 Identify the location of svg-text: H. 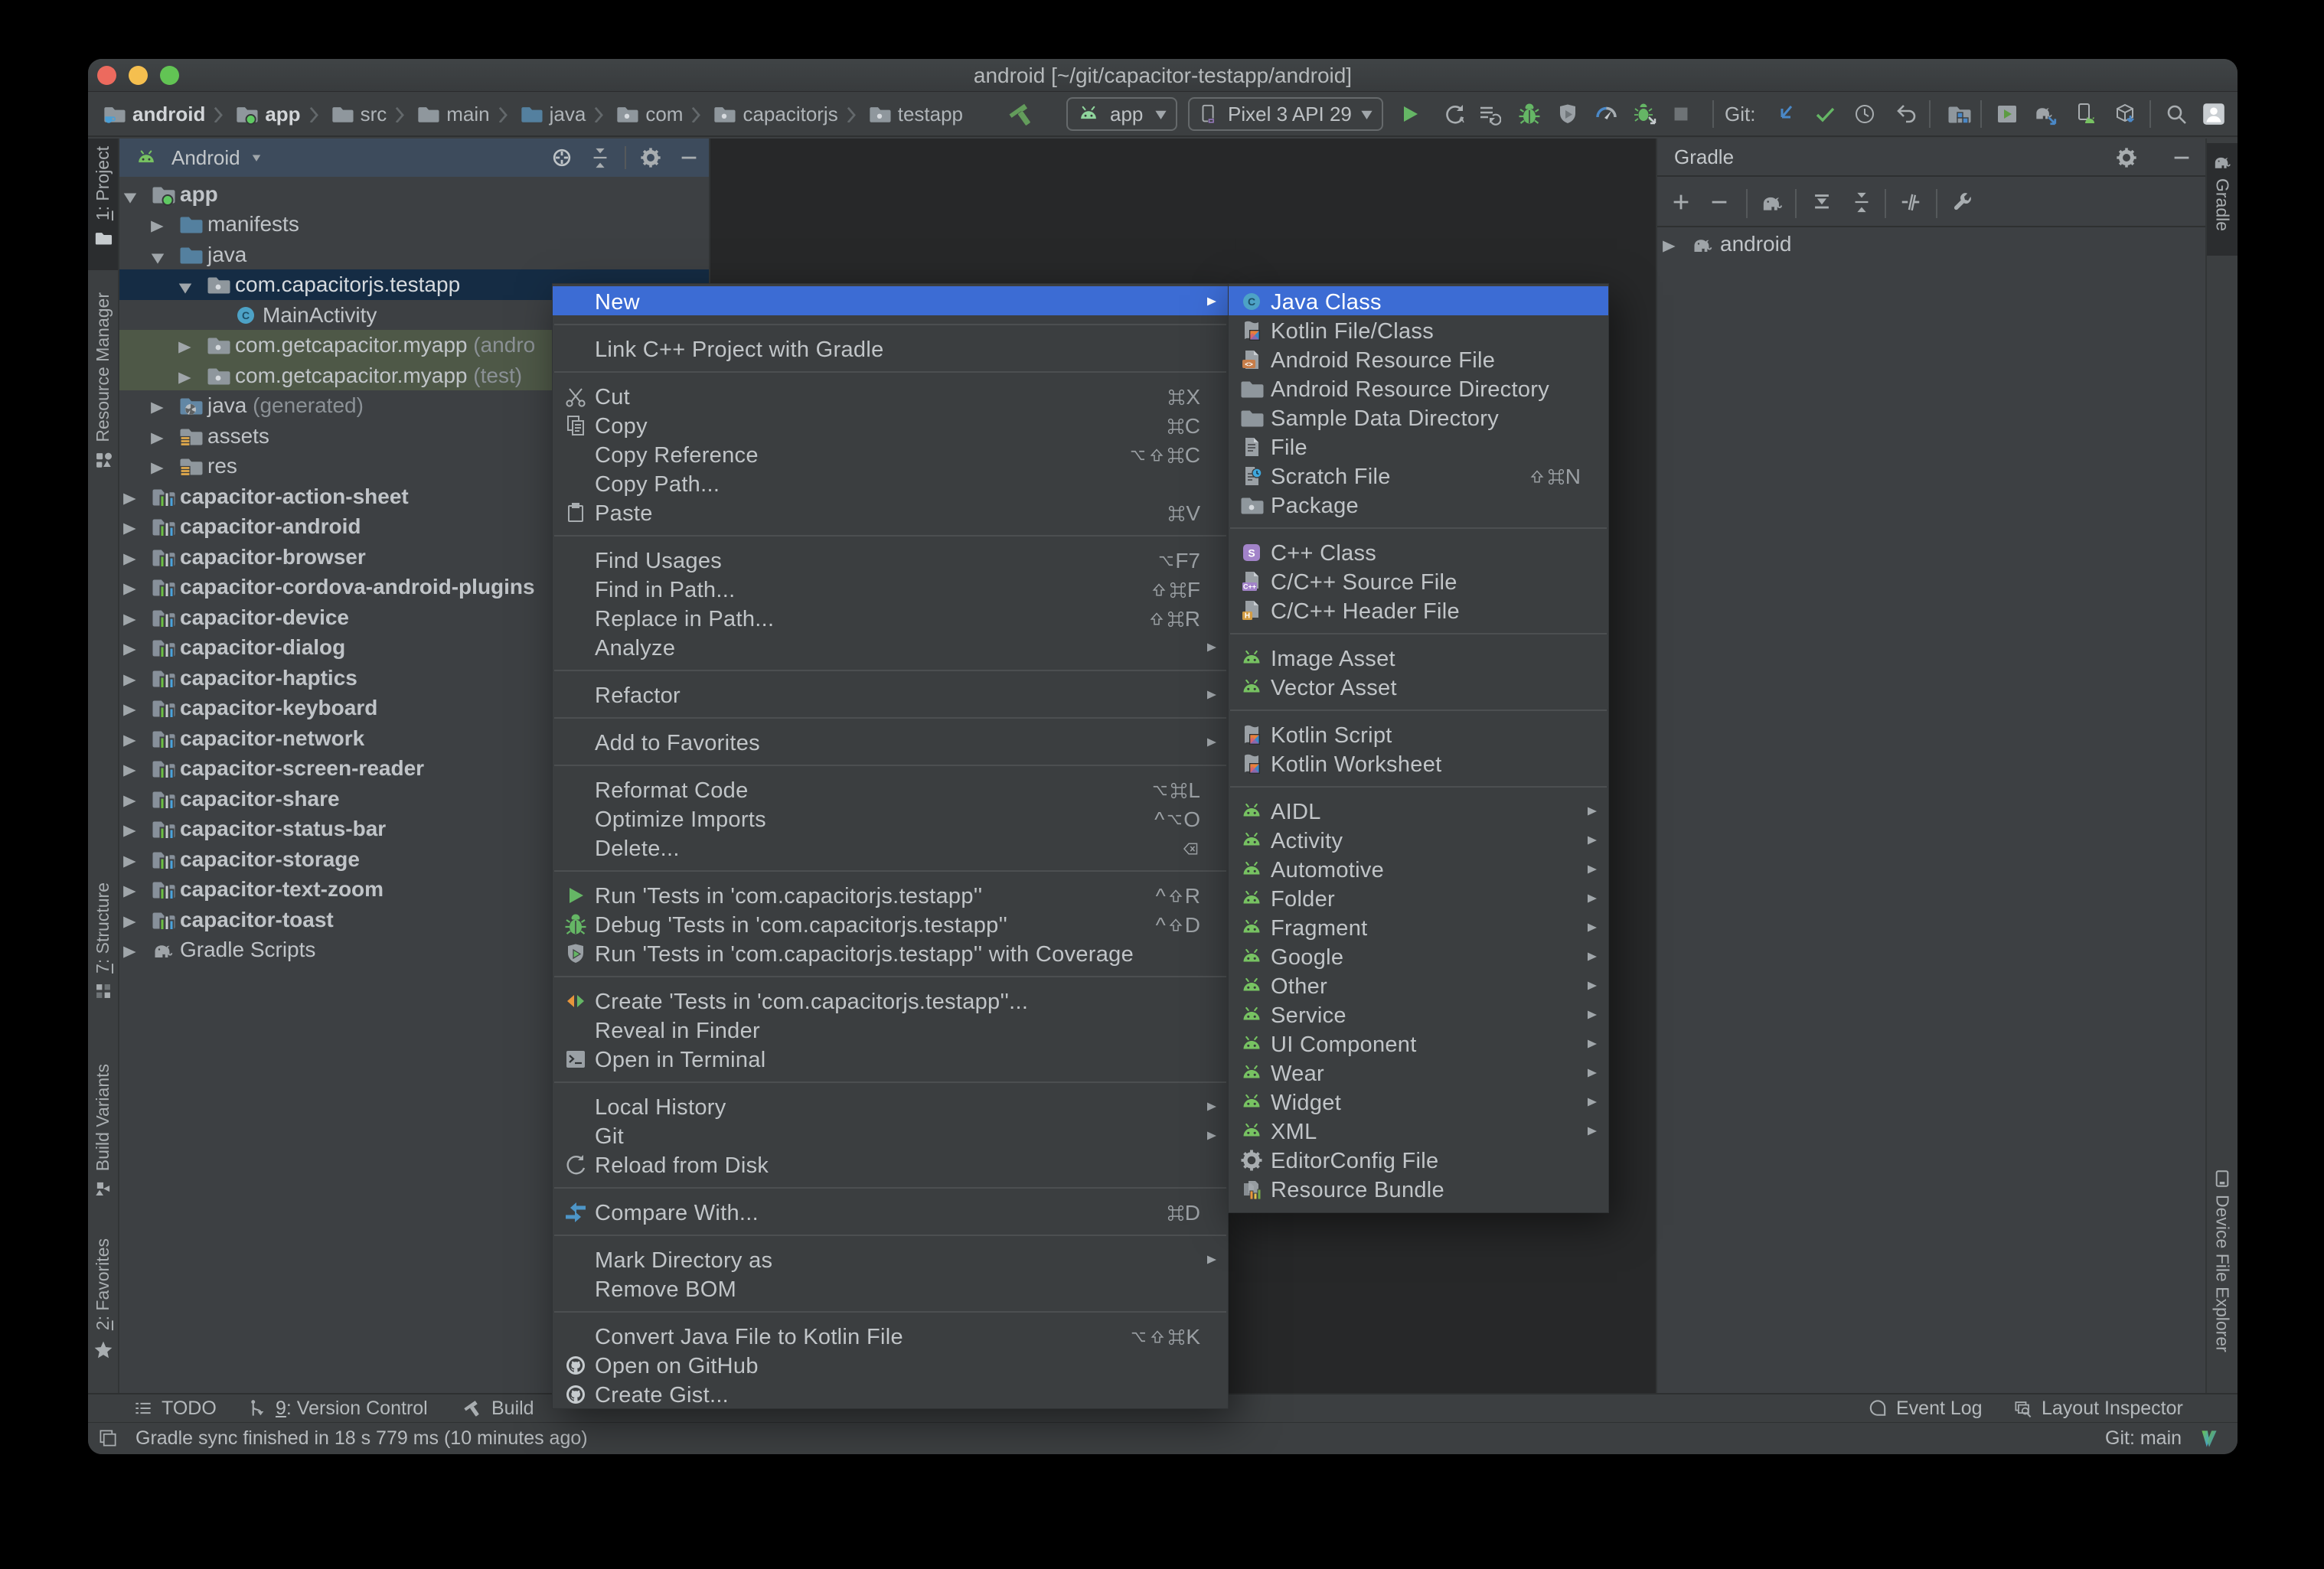
(1247, 616).